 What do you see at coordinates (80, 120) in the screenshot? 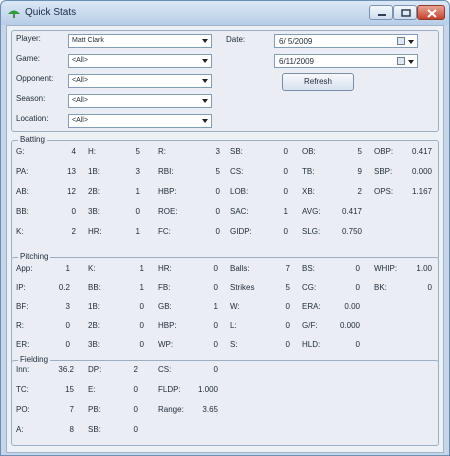
I see `location-value: <All>` at bounding box center [80, 120].